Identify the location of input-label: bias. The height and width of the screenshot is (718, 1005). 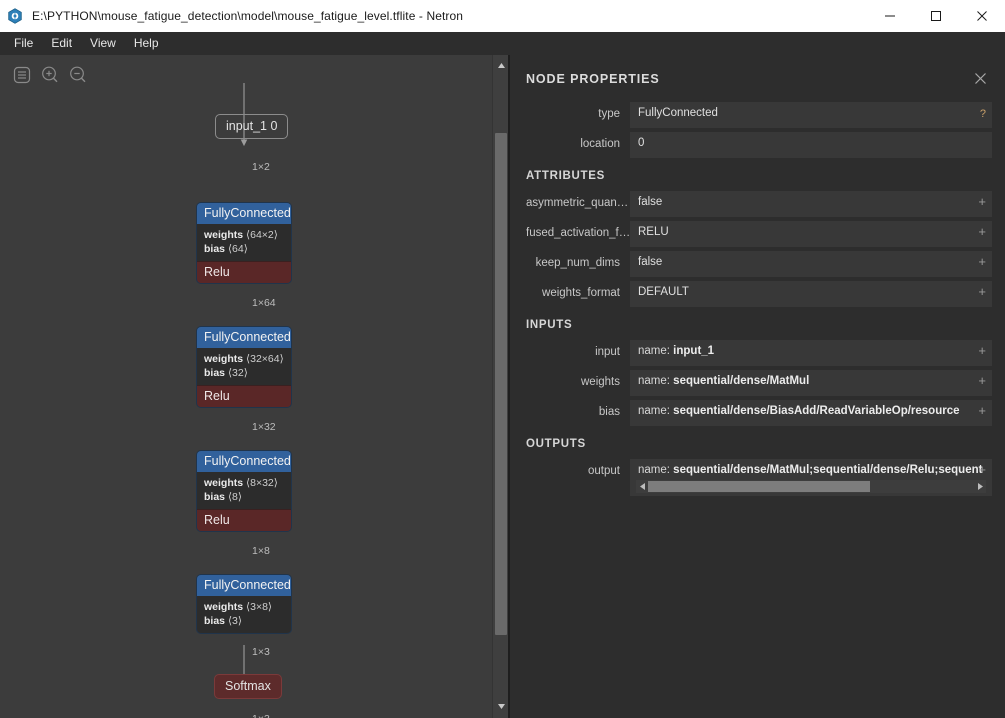
(609, 412).